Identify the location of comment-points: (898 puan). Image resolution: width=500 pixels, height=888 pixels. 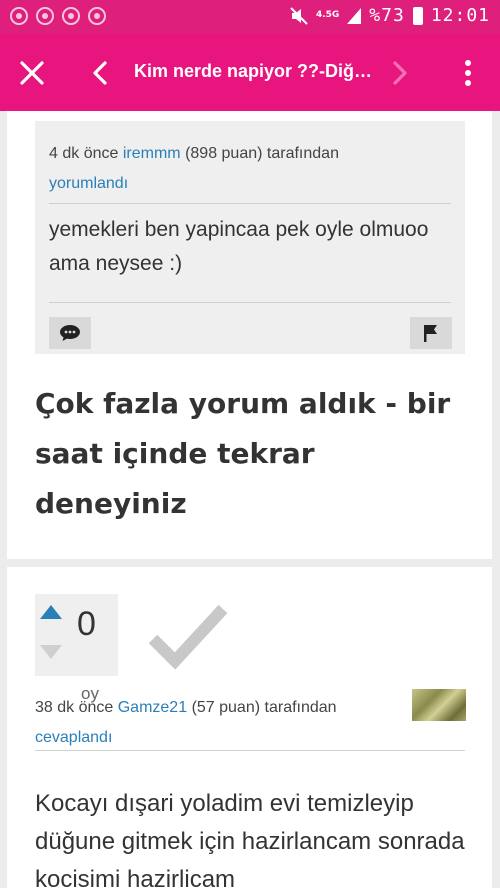
(224, 153).